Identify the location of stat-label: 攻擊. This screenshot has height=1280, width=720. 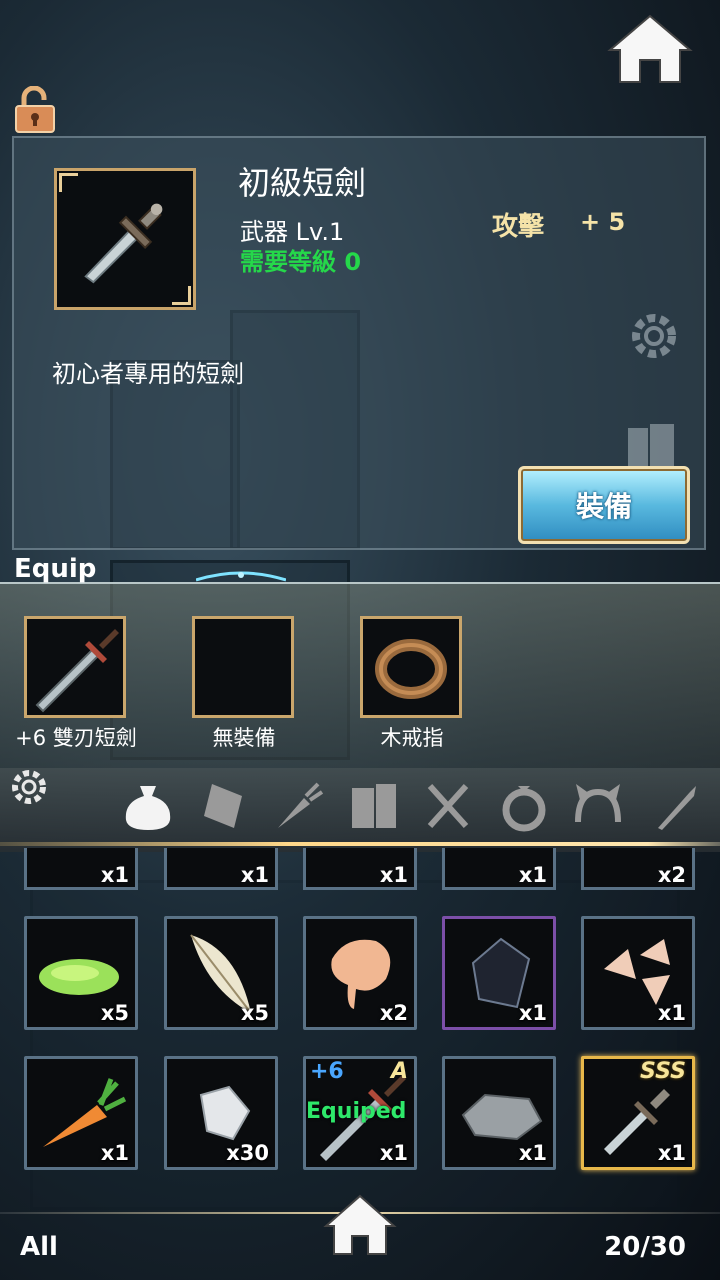
(518, 227).